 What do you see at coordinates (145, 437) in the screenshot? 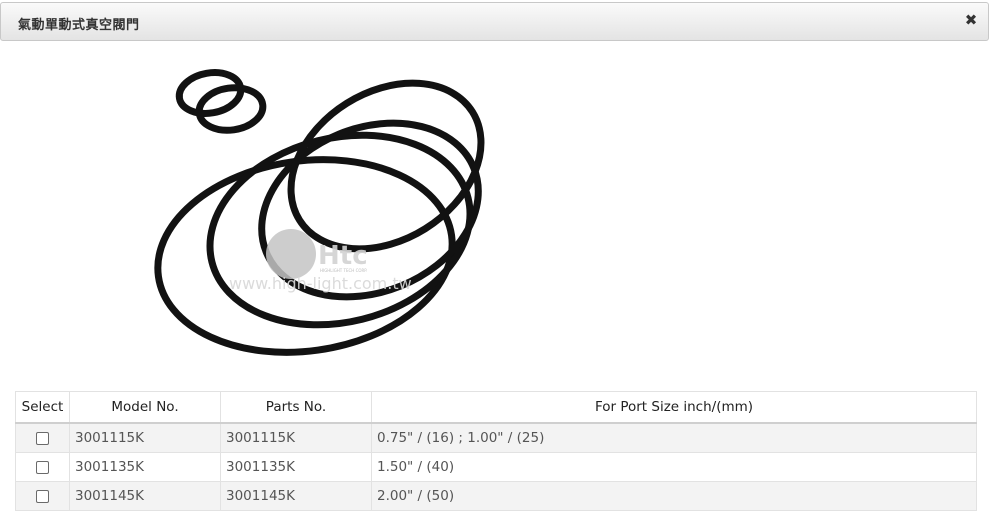
I see `model-no-cell: 3001115K` at bounding box center [145, 437].